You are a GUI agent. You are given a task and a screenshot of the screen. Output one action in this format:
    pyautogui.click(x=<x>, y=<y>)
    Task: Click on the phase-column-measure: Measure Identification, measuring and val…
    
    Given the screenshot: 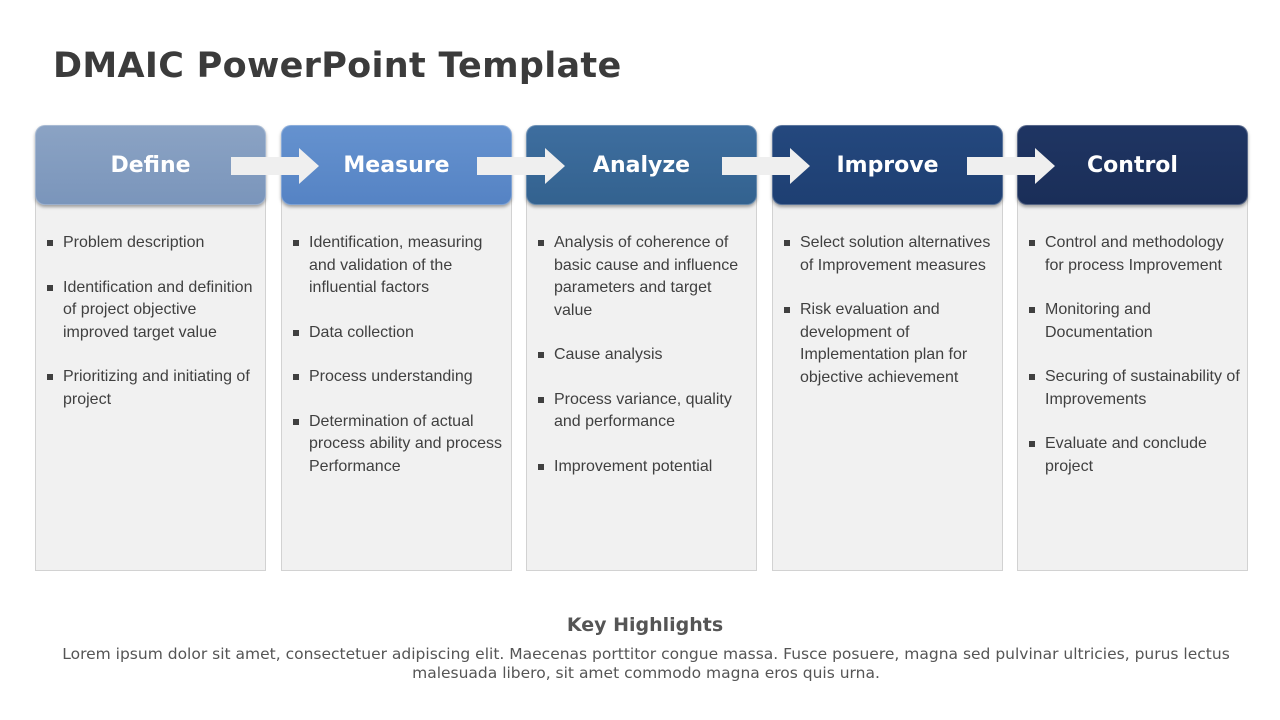 What is the action you would take?
    pyautogui.click(x=396, y=348)
    